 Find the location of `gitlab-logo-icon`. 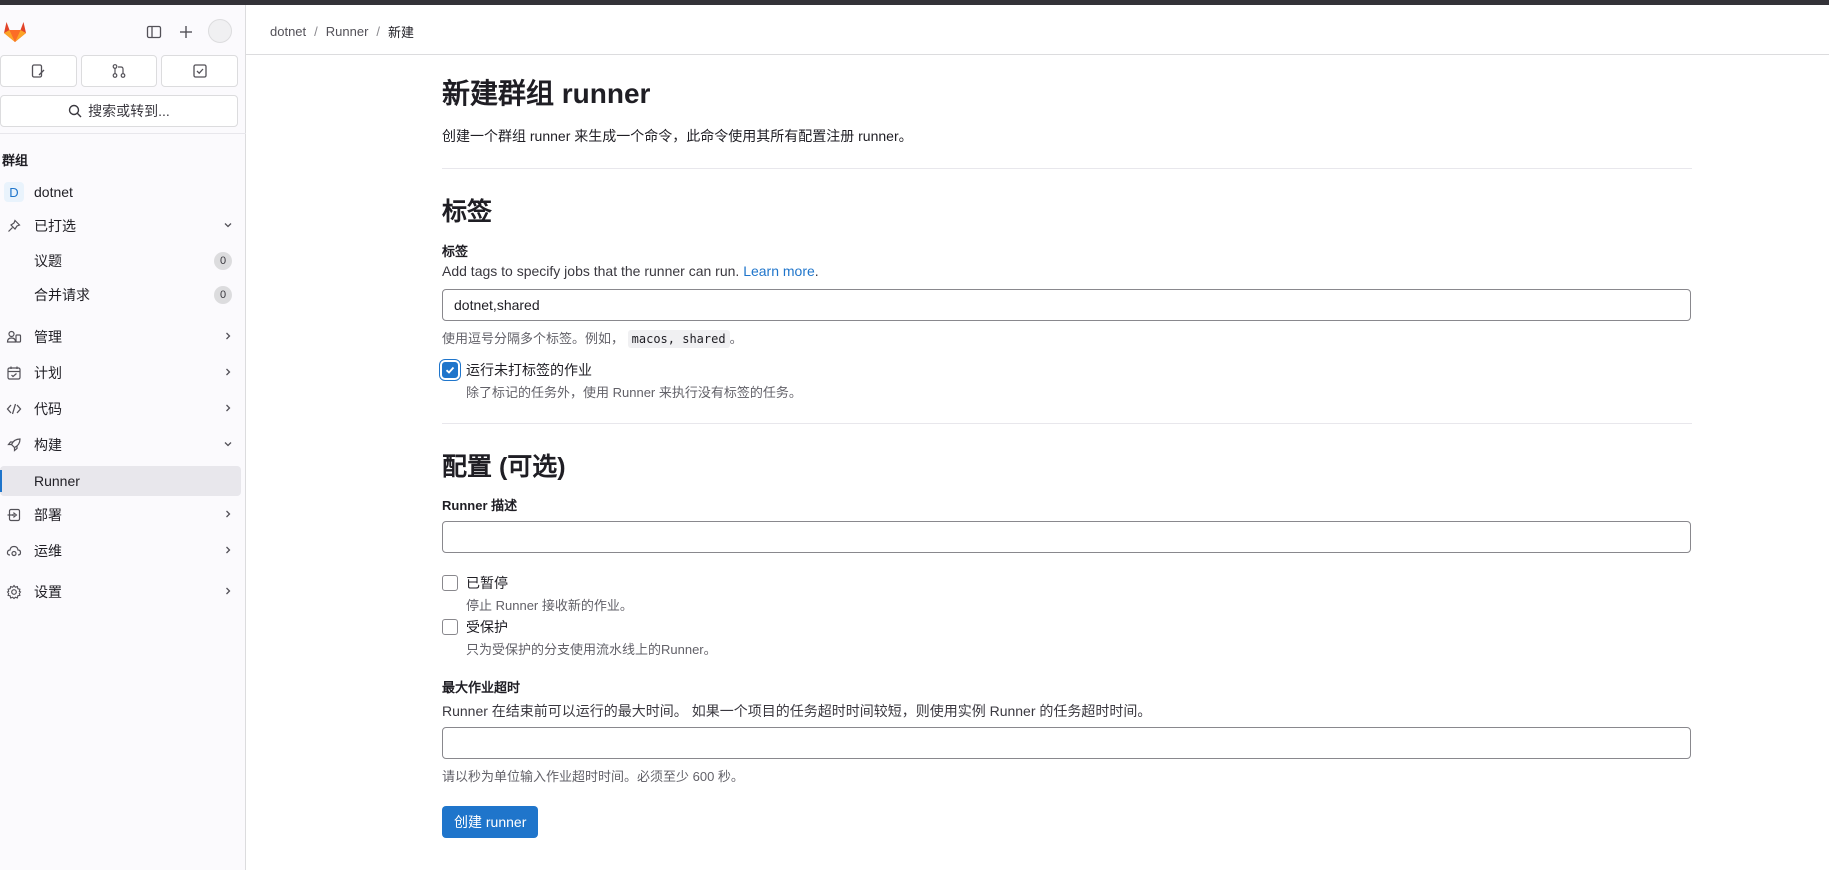

gitlab-logo-icon is located at coordinates (15, 31).